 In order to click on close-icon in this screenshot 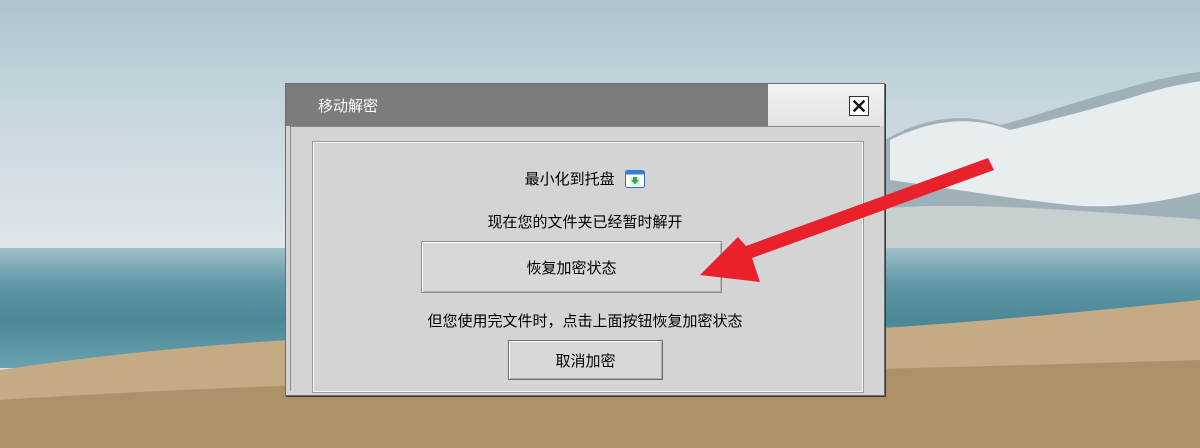, I will do `click(859, 106)`.